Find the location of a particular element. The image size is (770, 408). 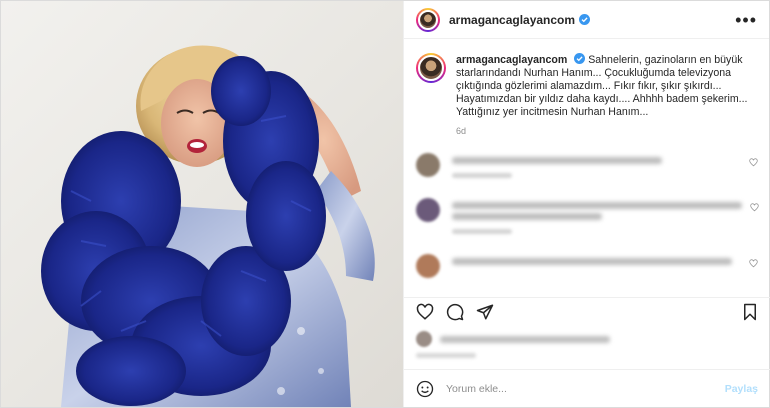

emoji-icon is located at coordinates (425, 389).